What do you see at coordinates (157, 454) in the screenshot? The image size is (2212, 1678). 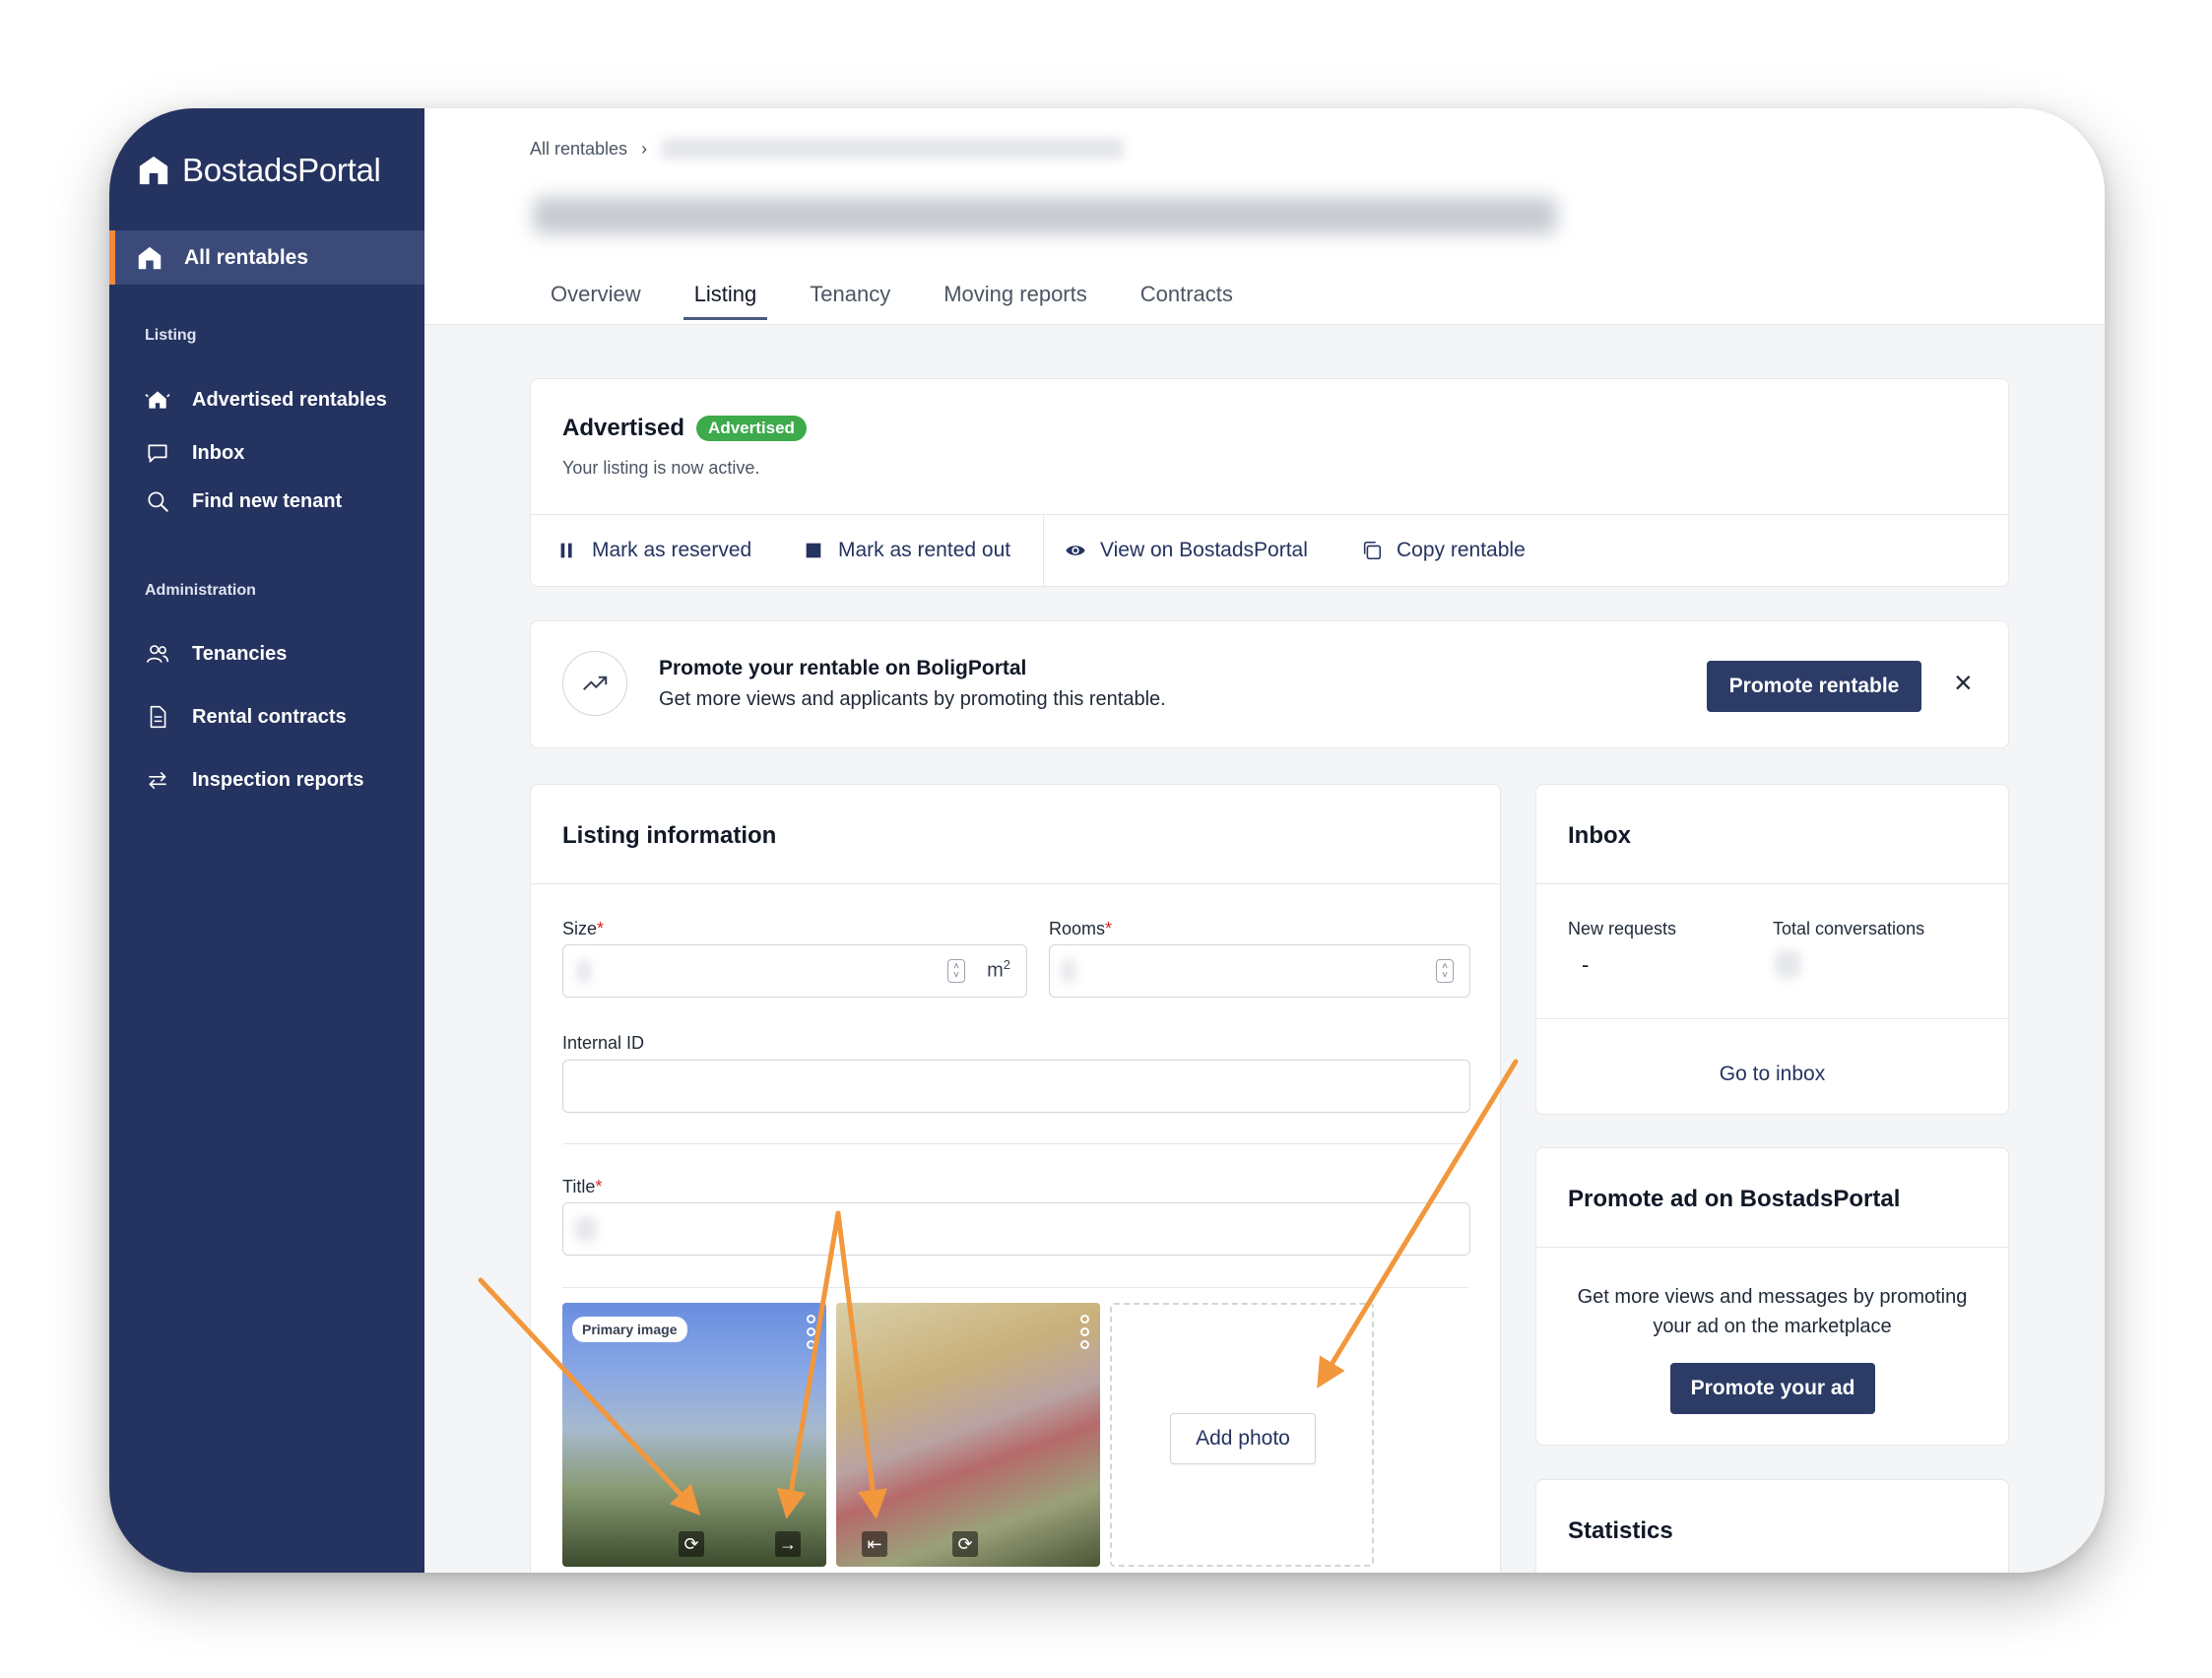 I see `chat-bubble-icon` at bounding box center [157, 454].